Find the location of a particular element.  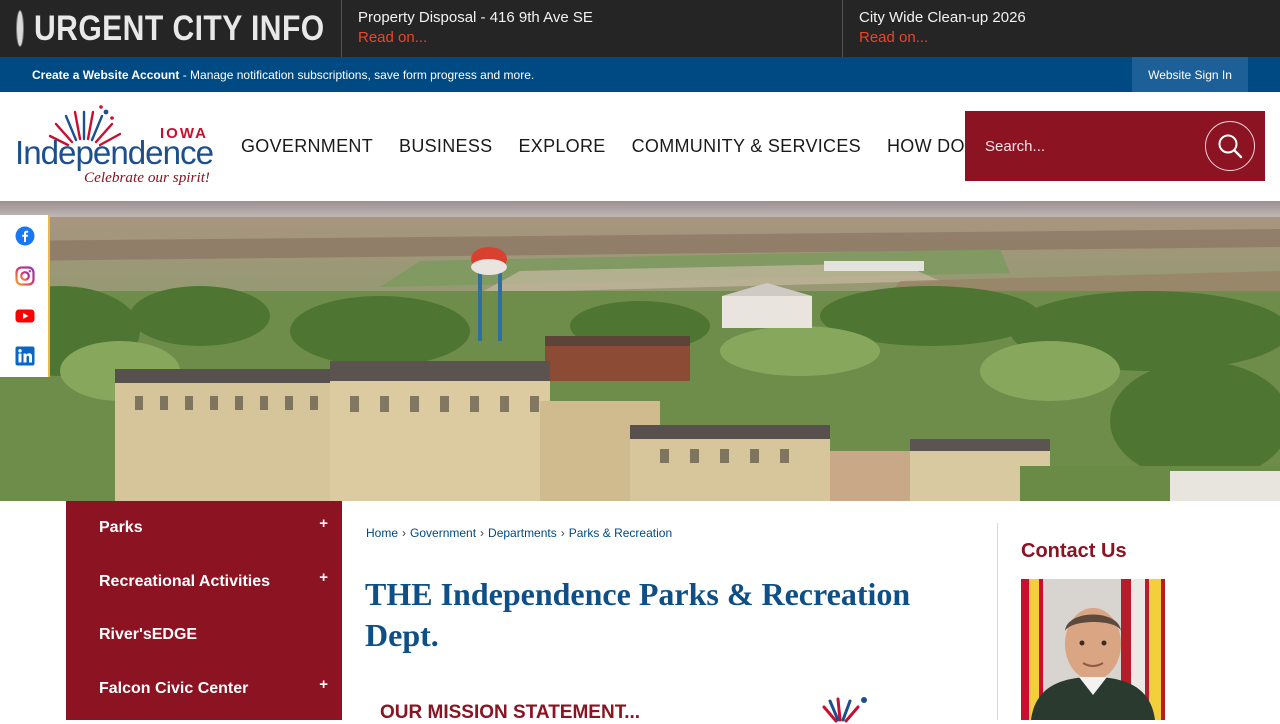

alert-title: URGENT CITY INFO is located at coordinates (179, 28).